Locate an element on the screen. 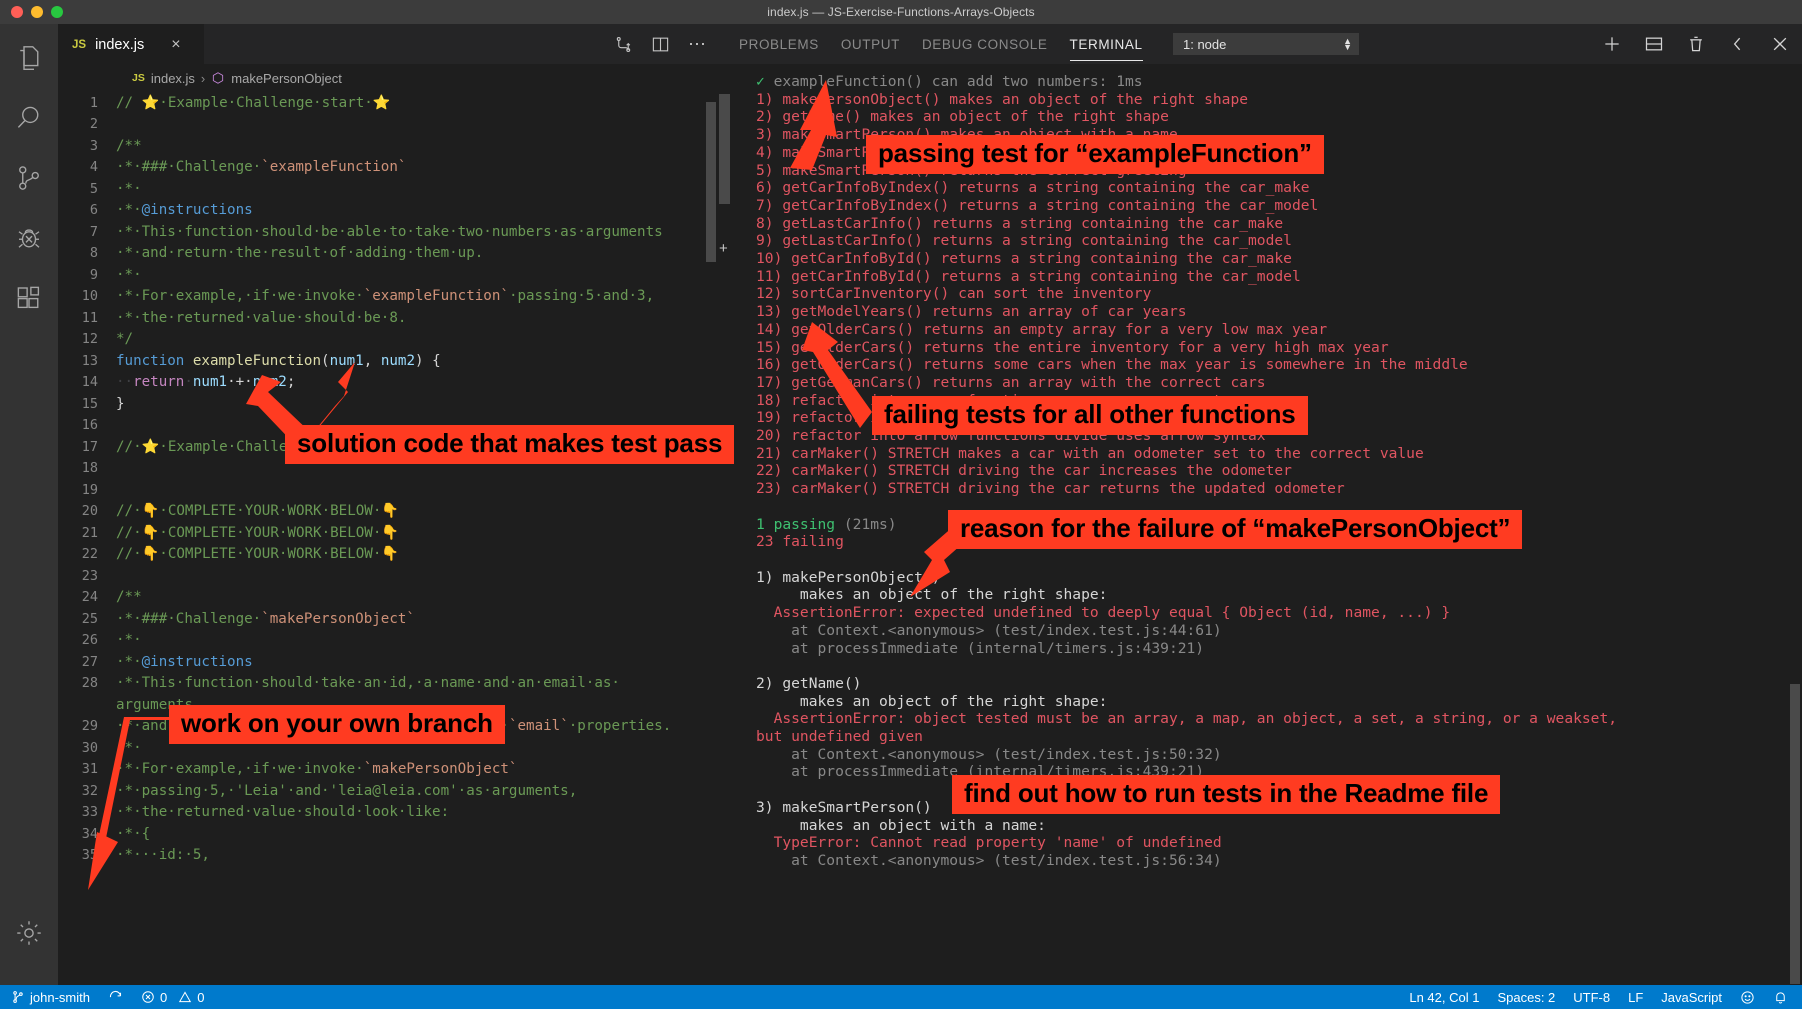 The height and width of the screenshot is (1009, 1802). editor-tab-bar: JS index.js × ⋯ is located at coordinates (388, 44).